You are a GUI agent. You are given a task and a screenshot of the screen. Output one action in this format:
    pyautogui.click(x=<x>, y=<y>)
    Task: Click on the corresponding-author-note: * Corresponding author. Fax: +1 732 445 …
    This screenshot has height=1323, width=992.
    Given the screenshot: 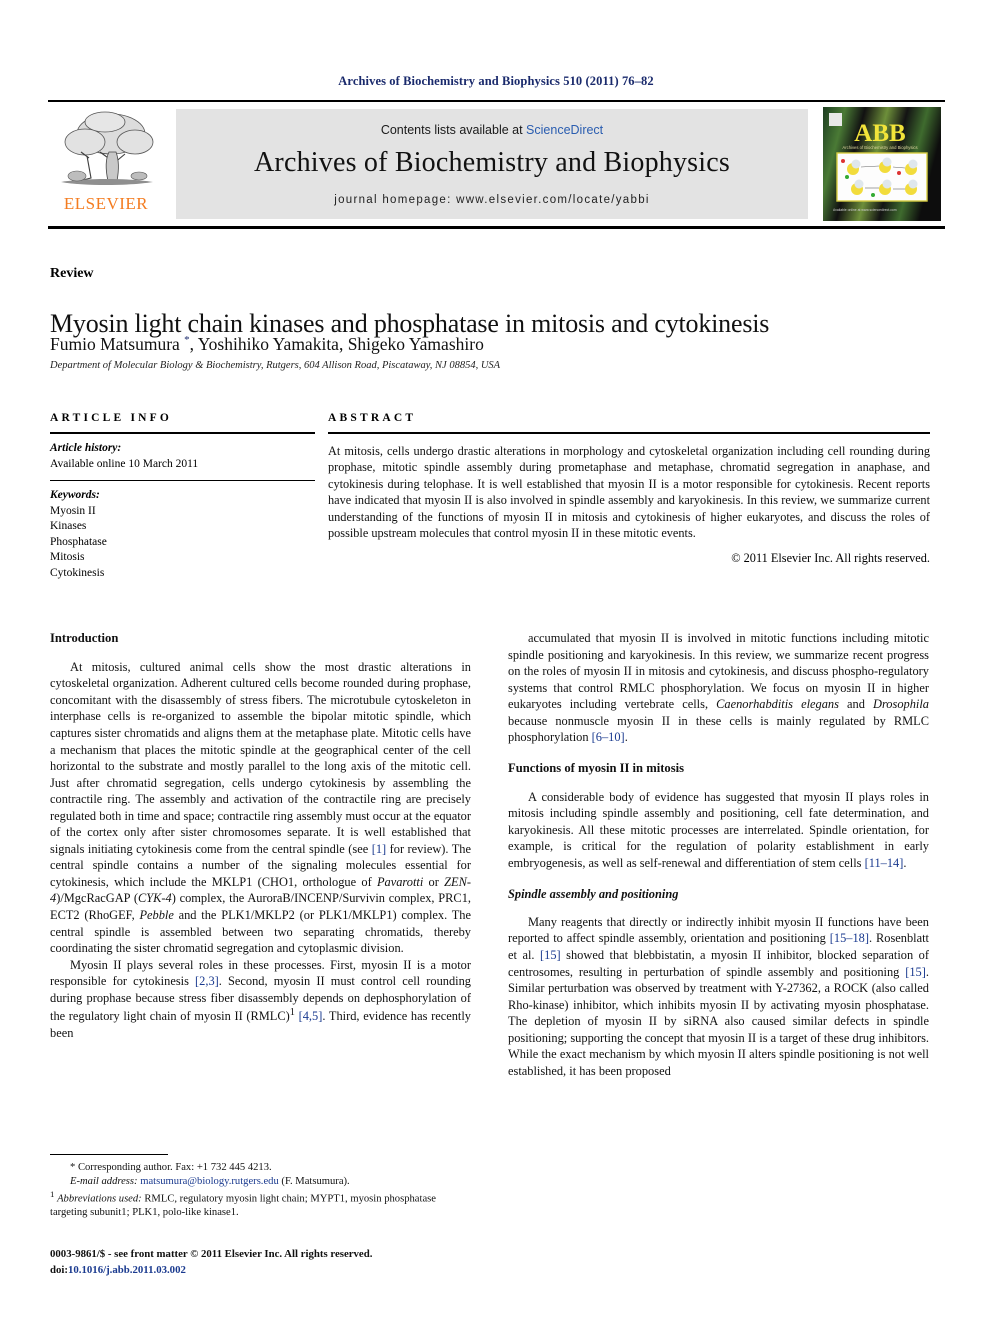 What is the action you would take?
    pyautogui.click(x=171, y=1167)
    